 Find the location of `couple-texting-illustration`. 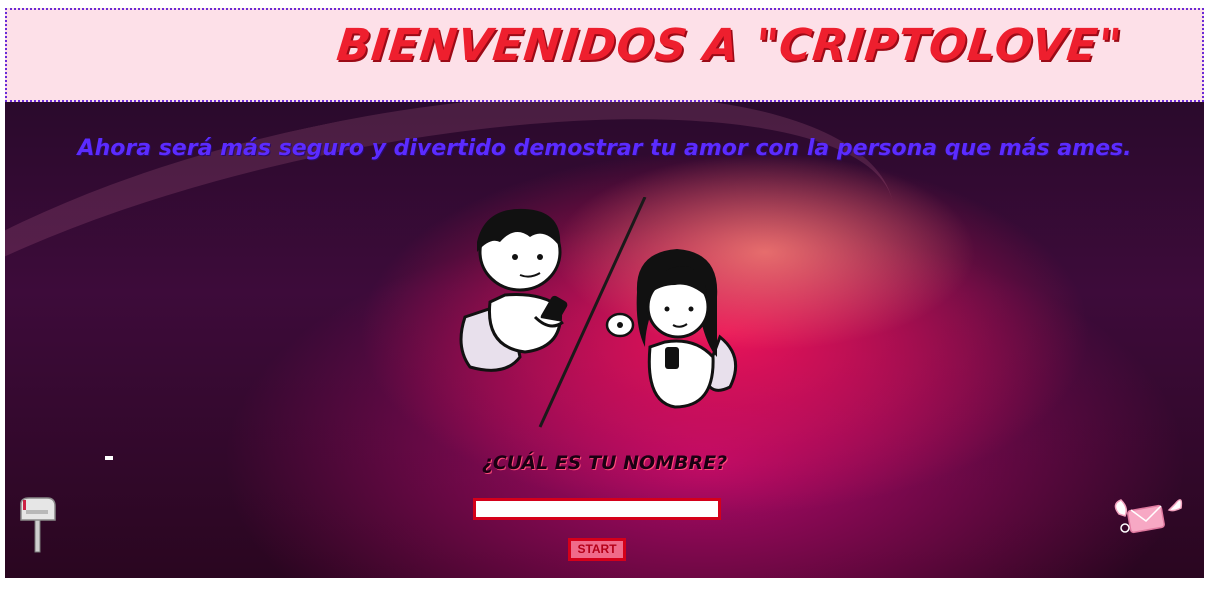

couple-texting-illustration is located at coordinates (598, 312).